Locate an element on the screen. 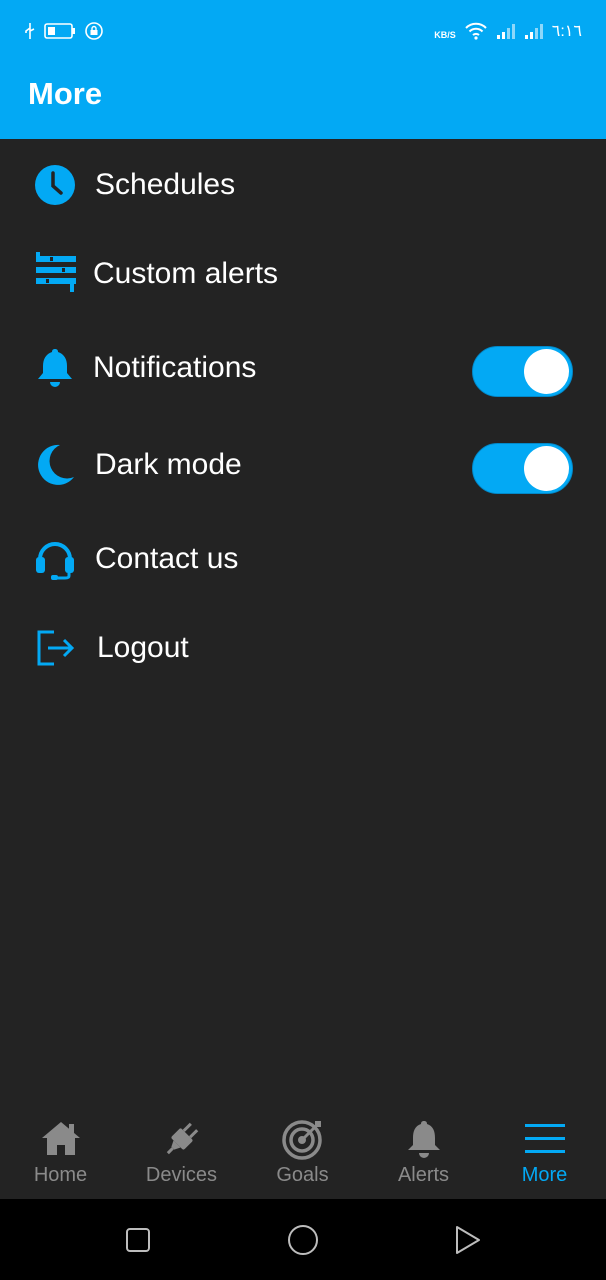 This screenshot has height=1280, width=606. menu-item-custom-alerts: Custom alerts is located at coordinates (303, 273).